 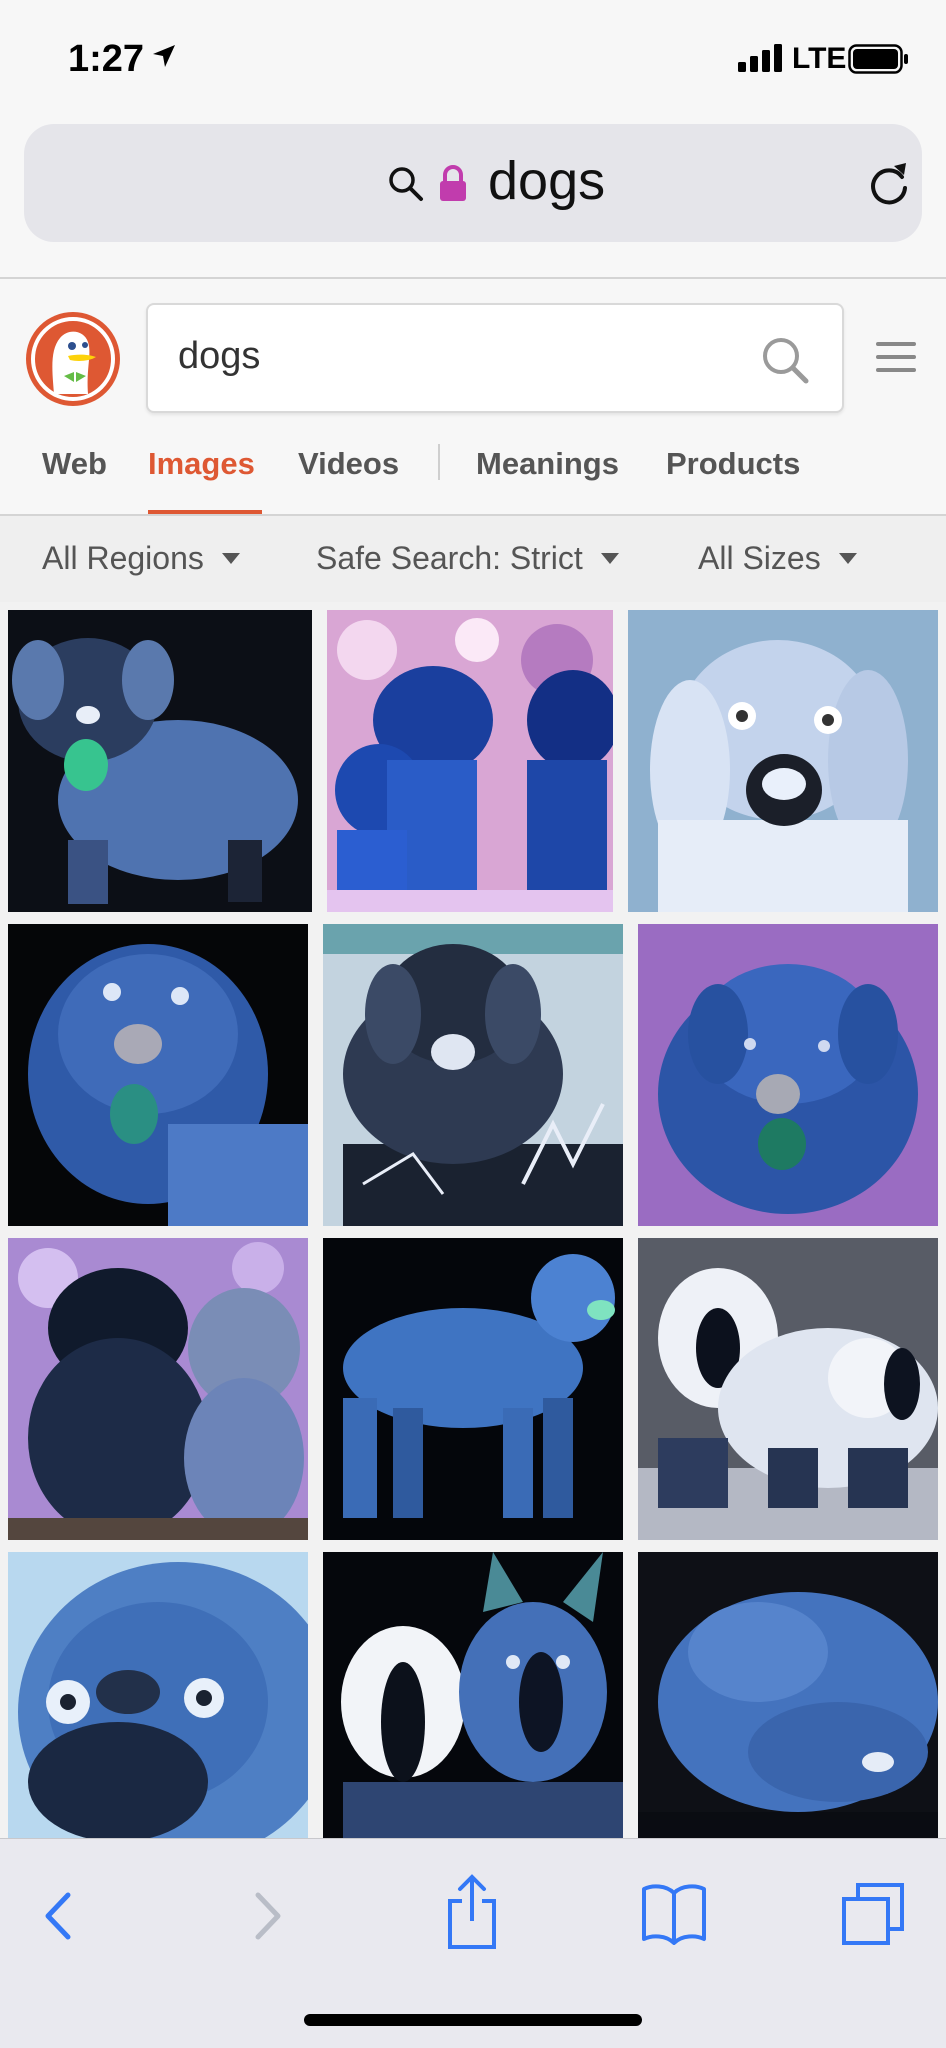 What do you see at coordinates (547, 181) in the screenshot?
I see `address-text: dogs` at bounding box center [547, 181].